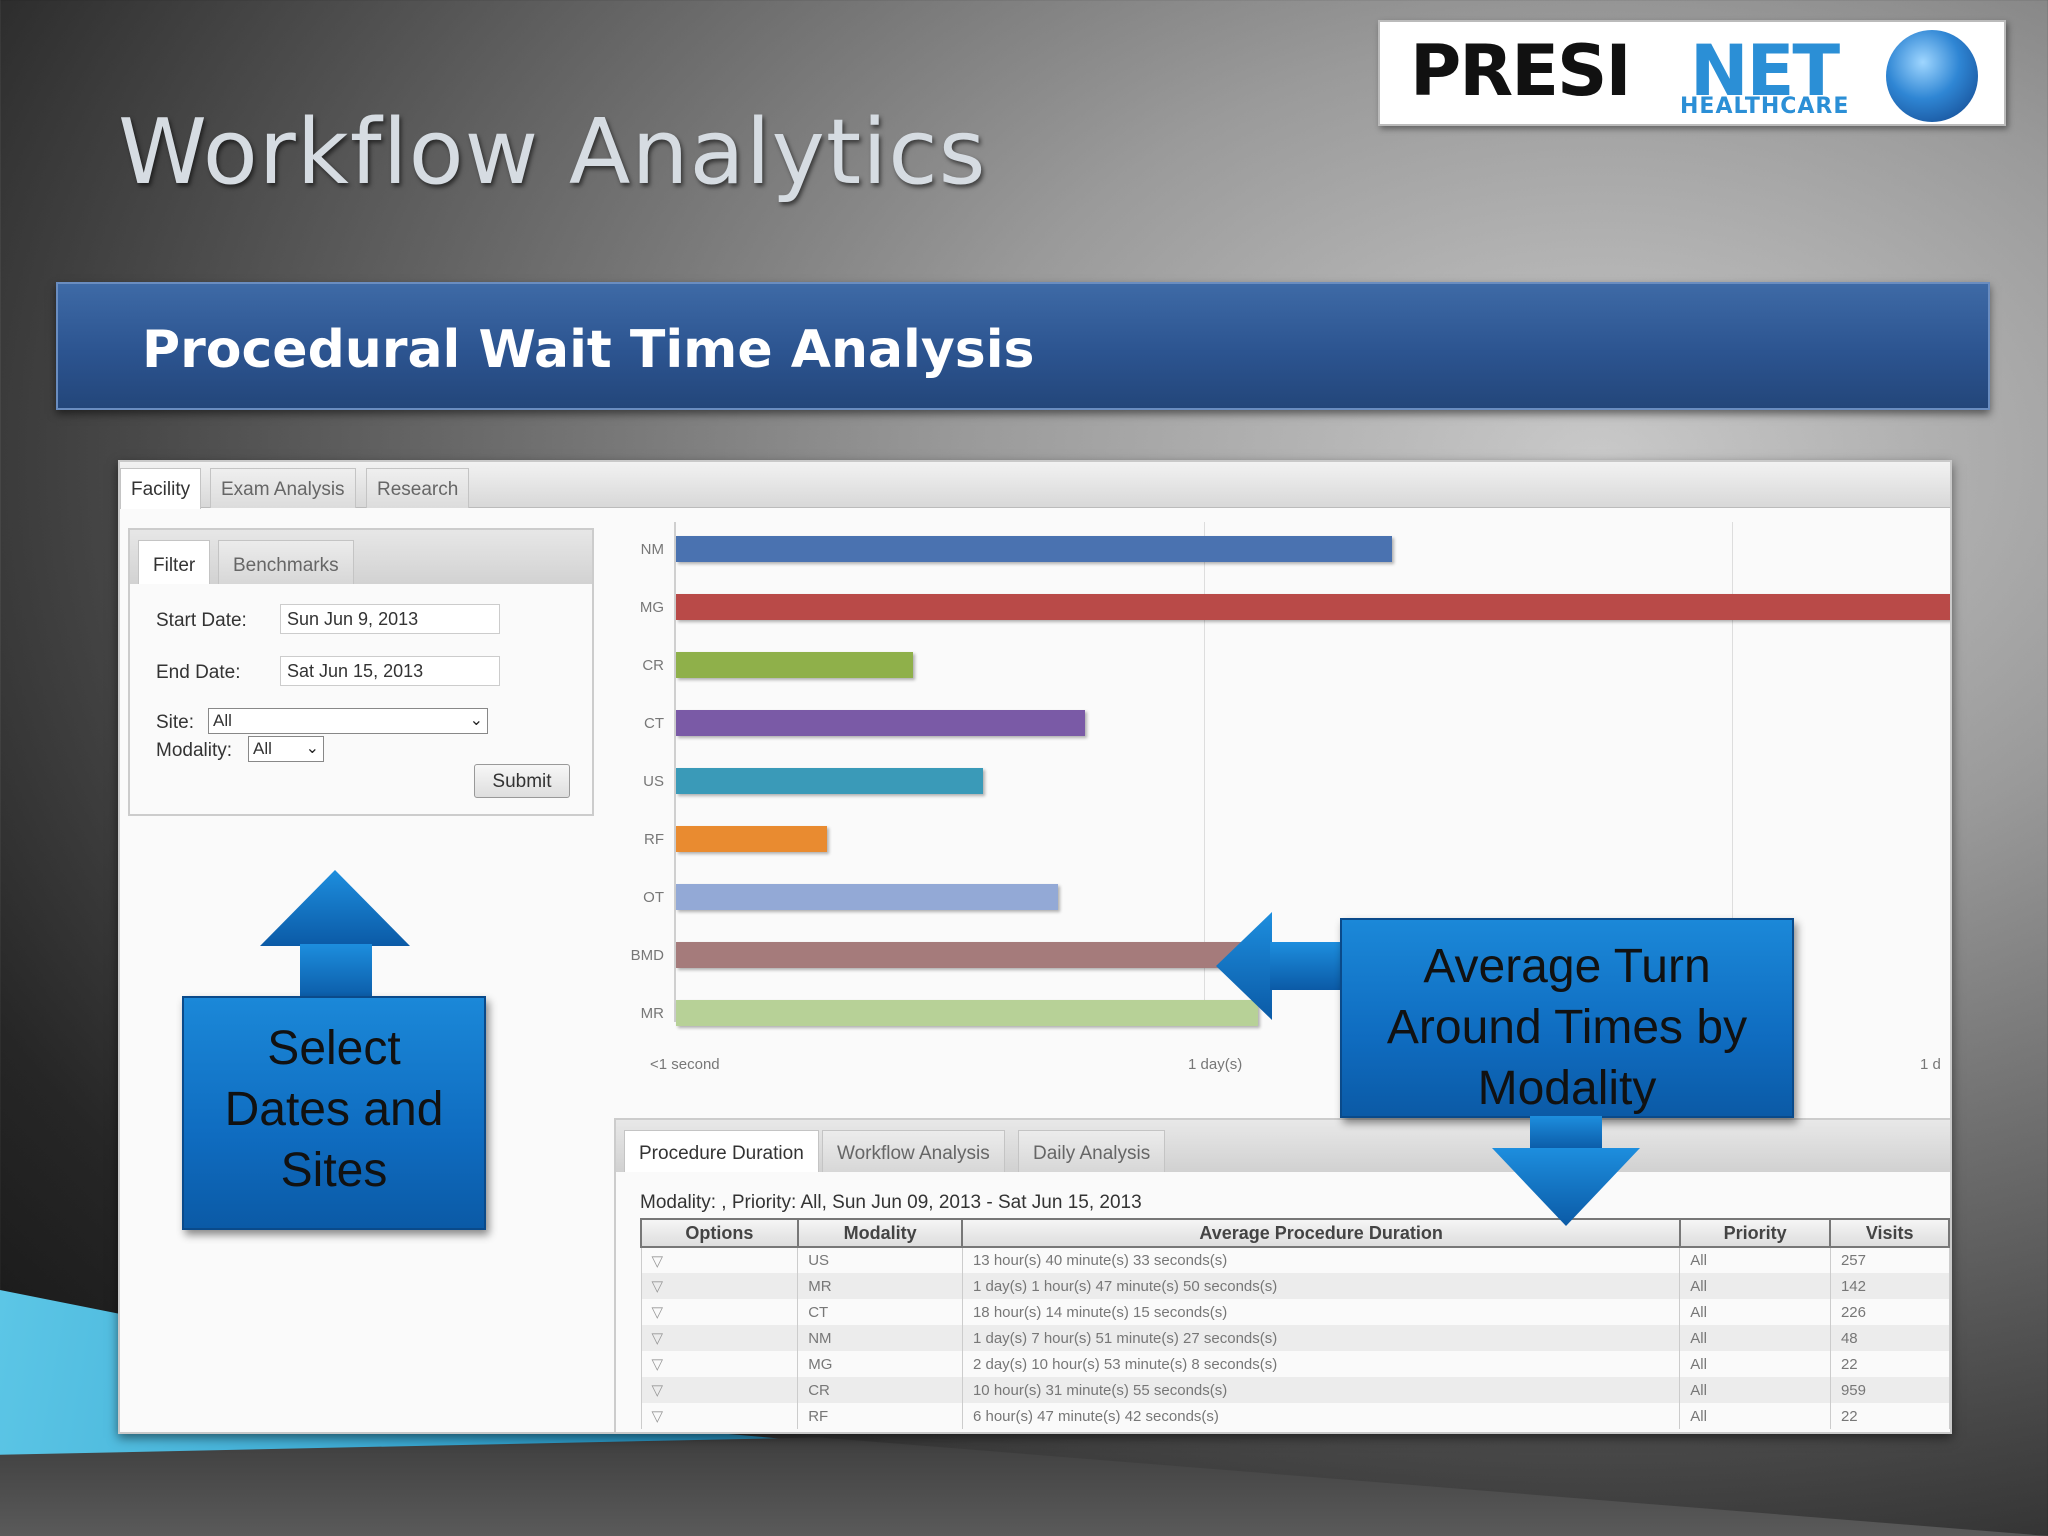 The width and height of the screenshot is (2048, 1536). Describe the element at coordinates (1321, 1390) in the screenshot. I see `duration-cell: 10 hour(s) 31 minute(s) 55 seconds(s)` at that location.